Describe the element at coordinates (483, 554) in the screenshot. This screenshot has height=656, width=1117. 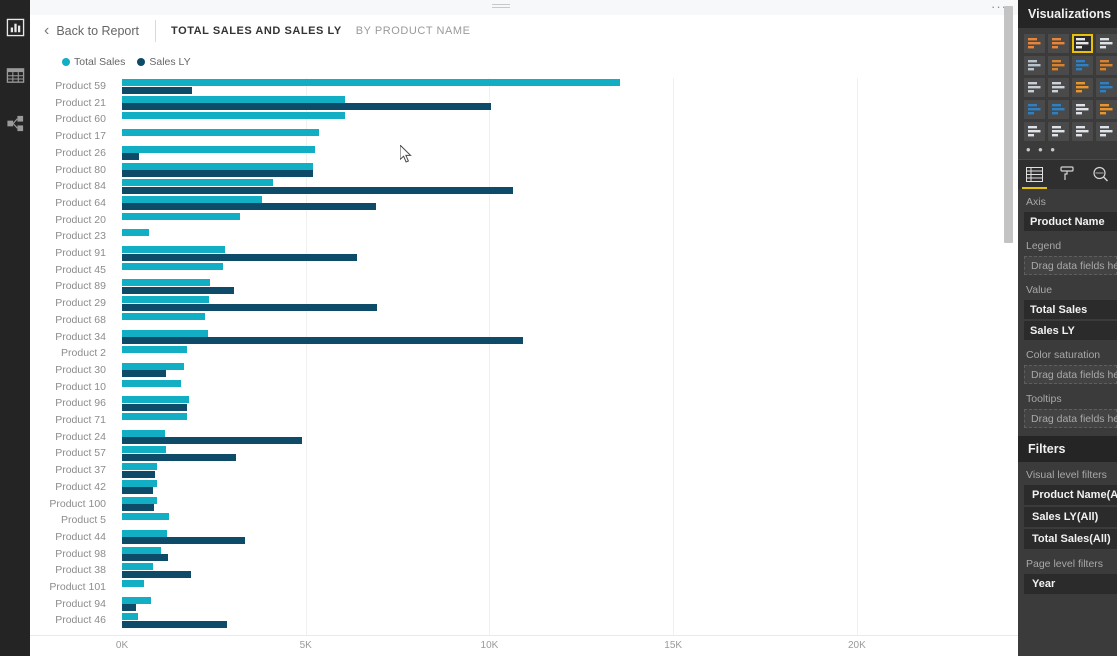
I see `chart-row: Product 98` at that location.